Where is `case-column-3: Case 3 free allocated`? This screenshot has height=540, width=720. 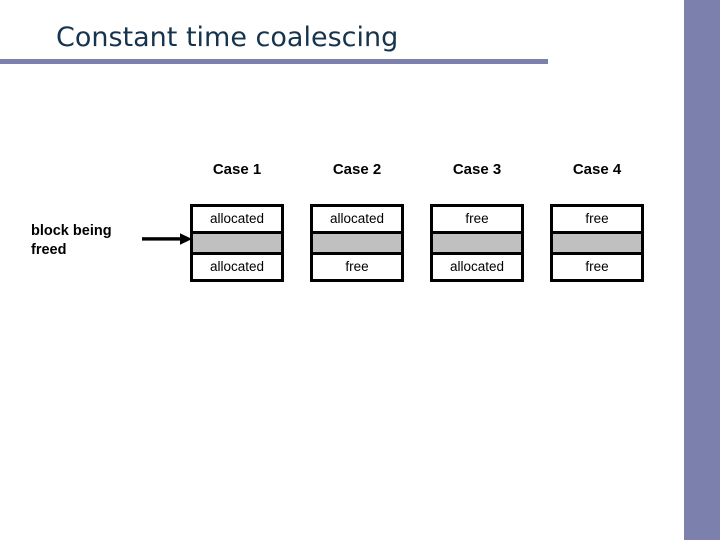
case-column-3: Case 3 free allocated is located at coordinates (477, 221).